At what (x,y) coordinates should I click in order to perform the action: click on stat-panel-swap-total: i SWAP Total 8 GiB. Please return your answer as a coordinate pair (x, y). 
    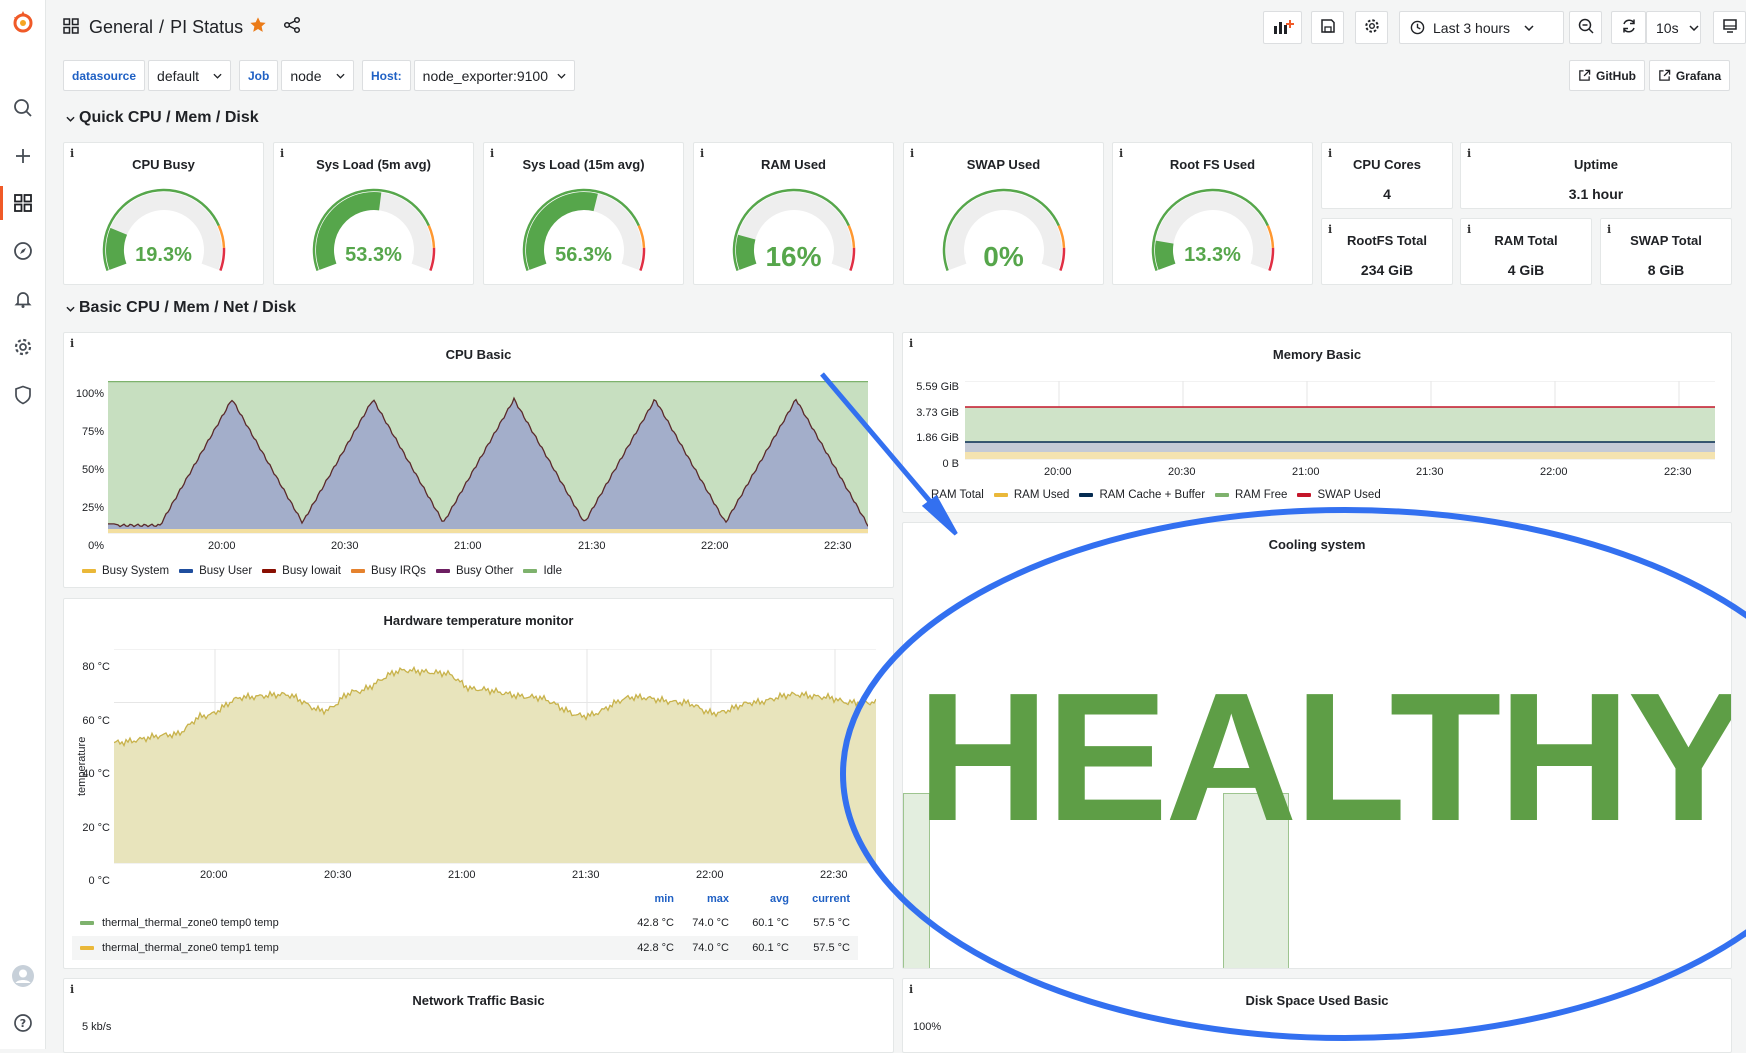
    Looking at the image, I should click on (1666, 251).